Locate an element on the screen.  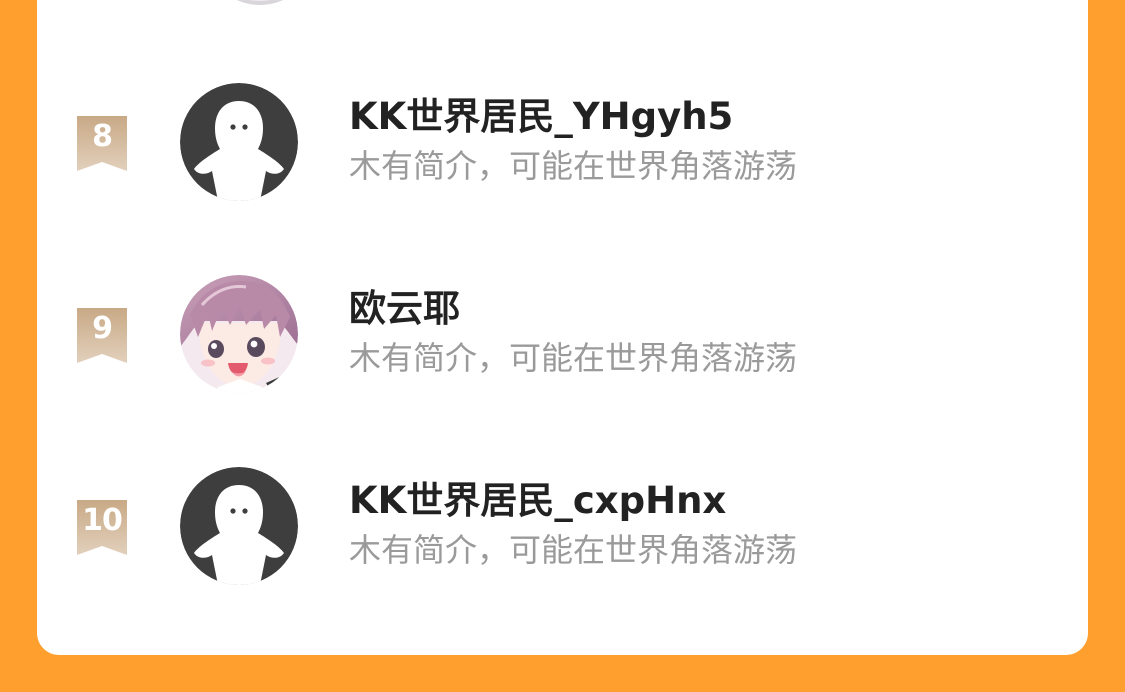
rank-badge: 9 is located at coordinates (102, 336).